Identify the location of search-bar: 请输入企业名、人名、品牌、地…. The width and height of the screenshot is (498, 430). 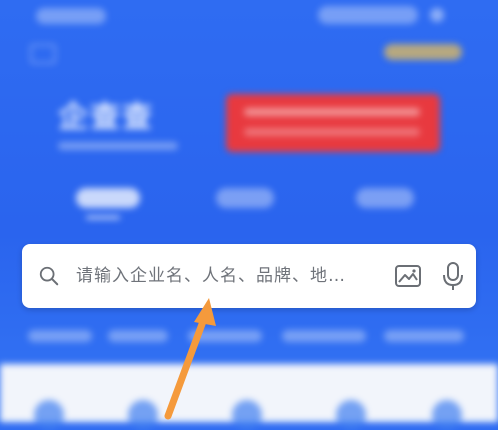
(249, 276).